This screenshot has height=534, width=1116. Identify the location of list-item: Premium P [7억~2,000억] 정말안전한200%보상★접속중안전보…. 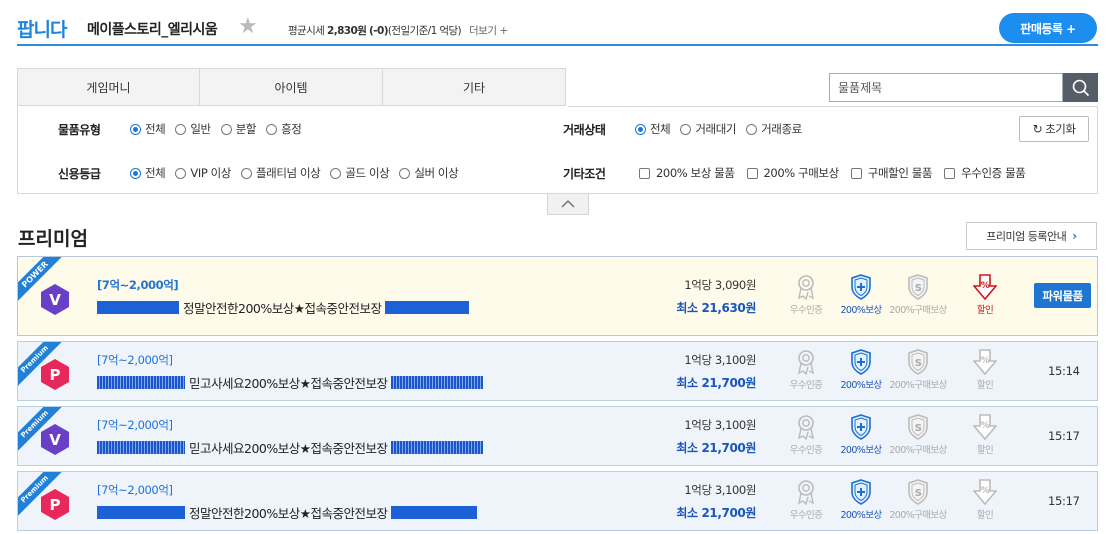
(557, 501).